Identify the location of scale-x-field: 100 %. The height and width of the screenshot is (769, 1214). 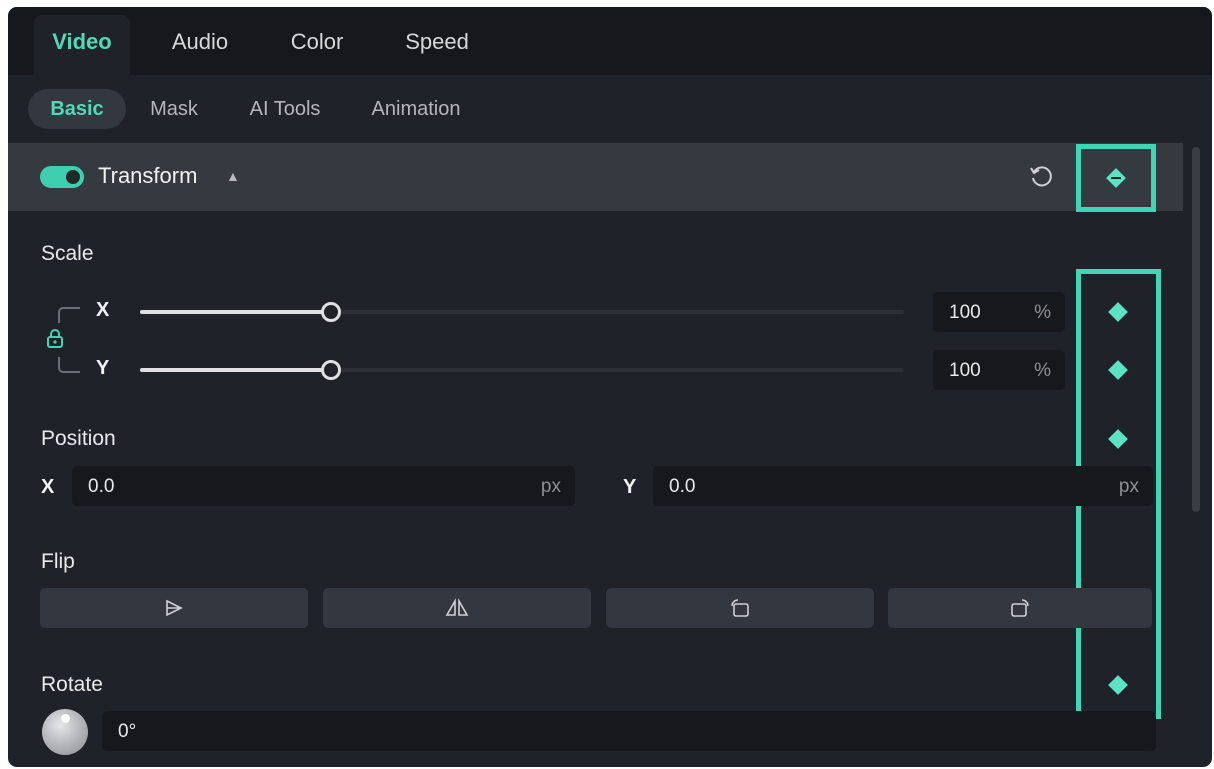
(999, 312).